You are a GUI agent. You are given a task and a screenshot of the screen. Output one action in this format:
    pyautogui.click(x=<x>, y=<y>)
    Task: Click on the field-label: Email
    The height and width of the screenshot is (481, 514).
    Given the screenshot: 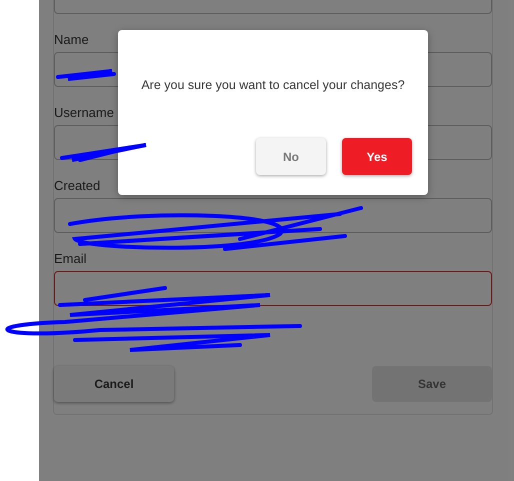 What is the action you would take?
    pyautogui.click(x=71, y=259)
    